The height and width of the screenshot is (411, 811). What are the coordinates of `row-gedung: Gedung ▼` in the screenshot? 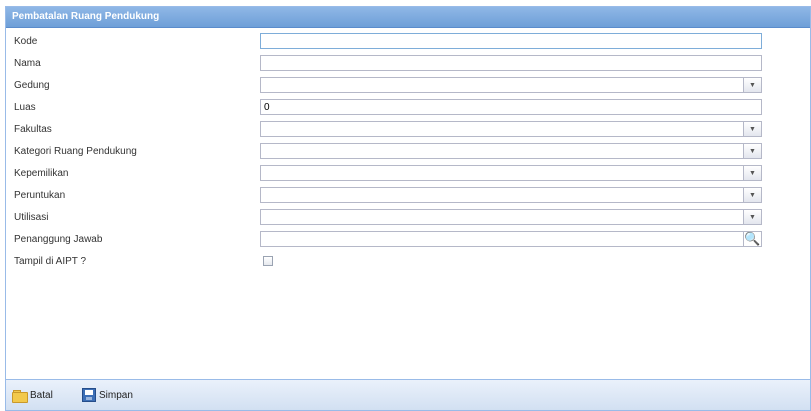 It's located at (408, 86).